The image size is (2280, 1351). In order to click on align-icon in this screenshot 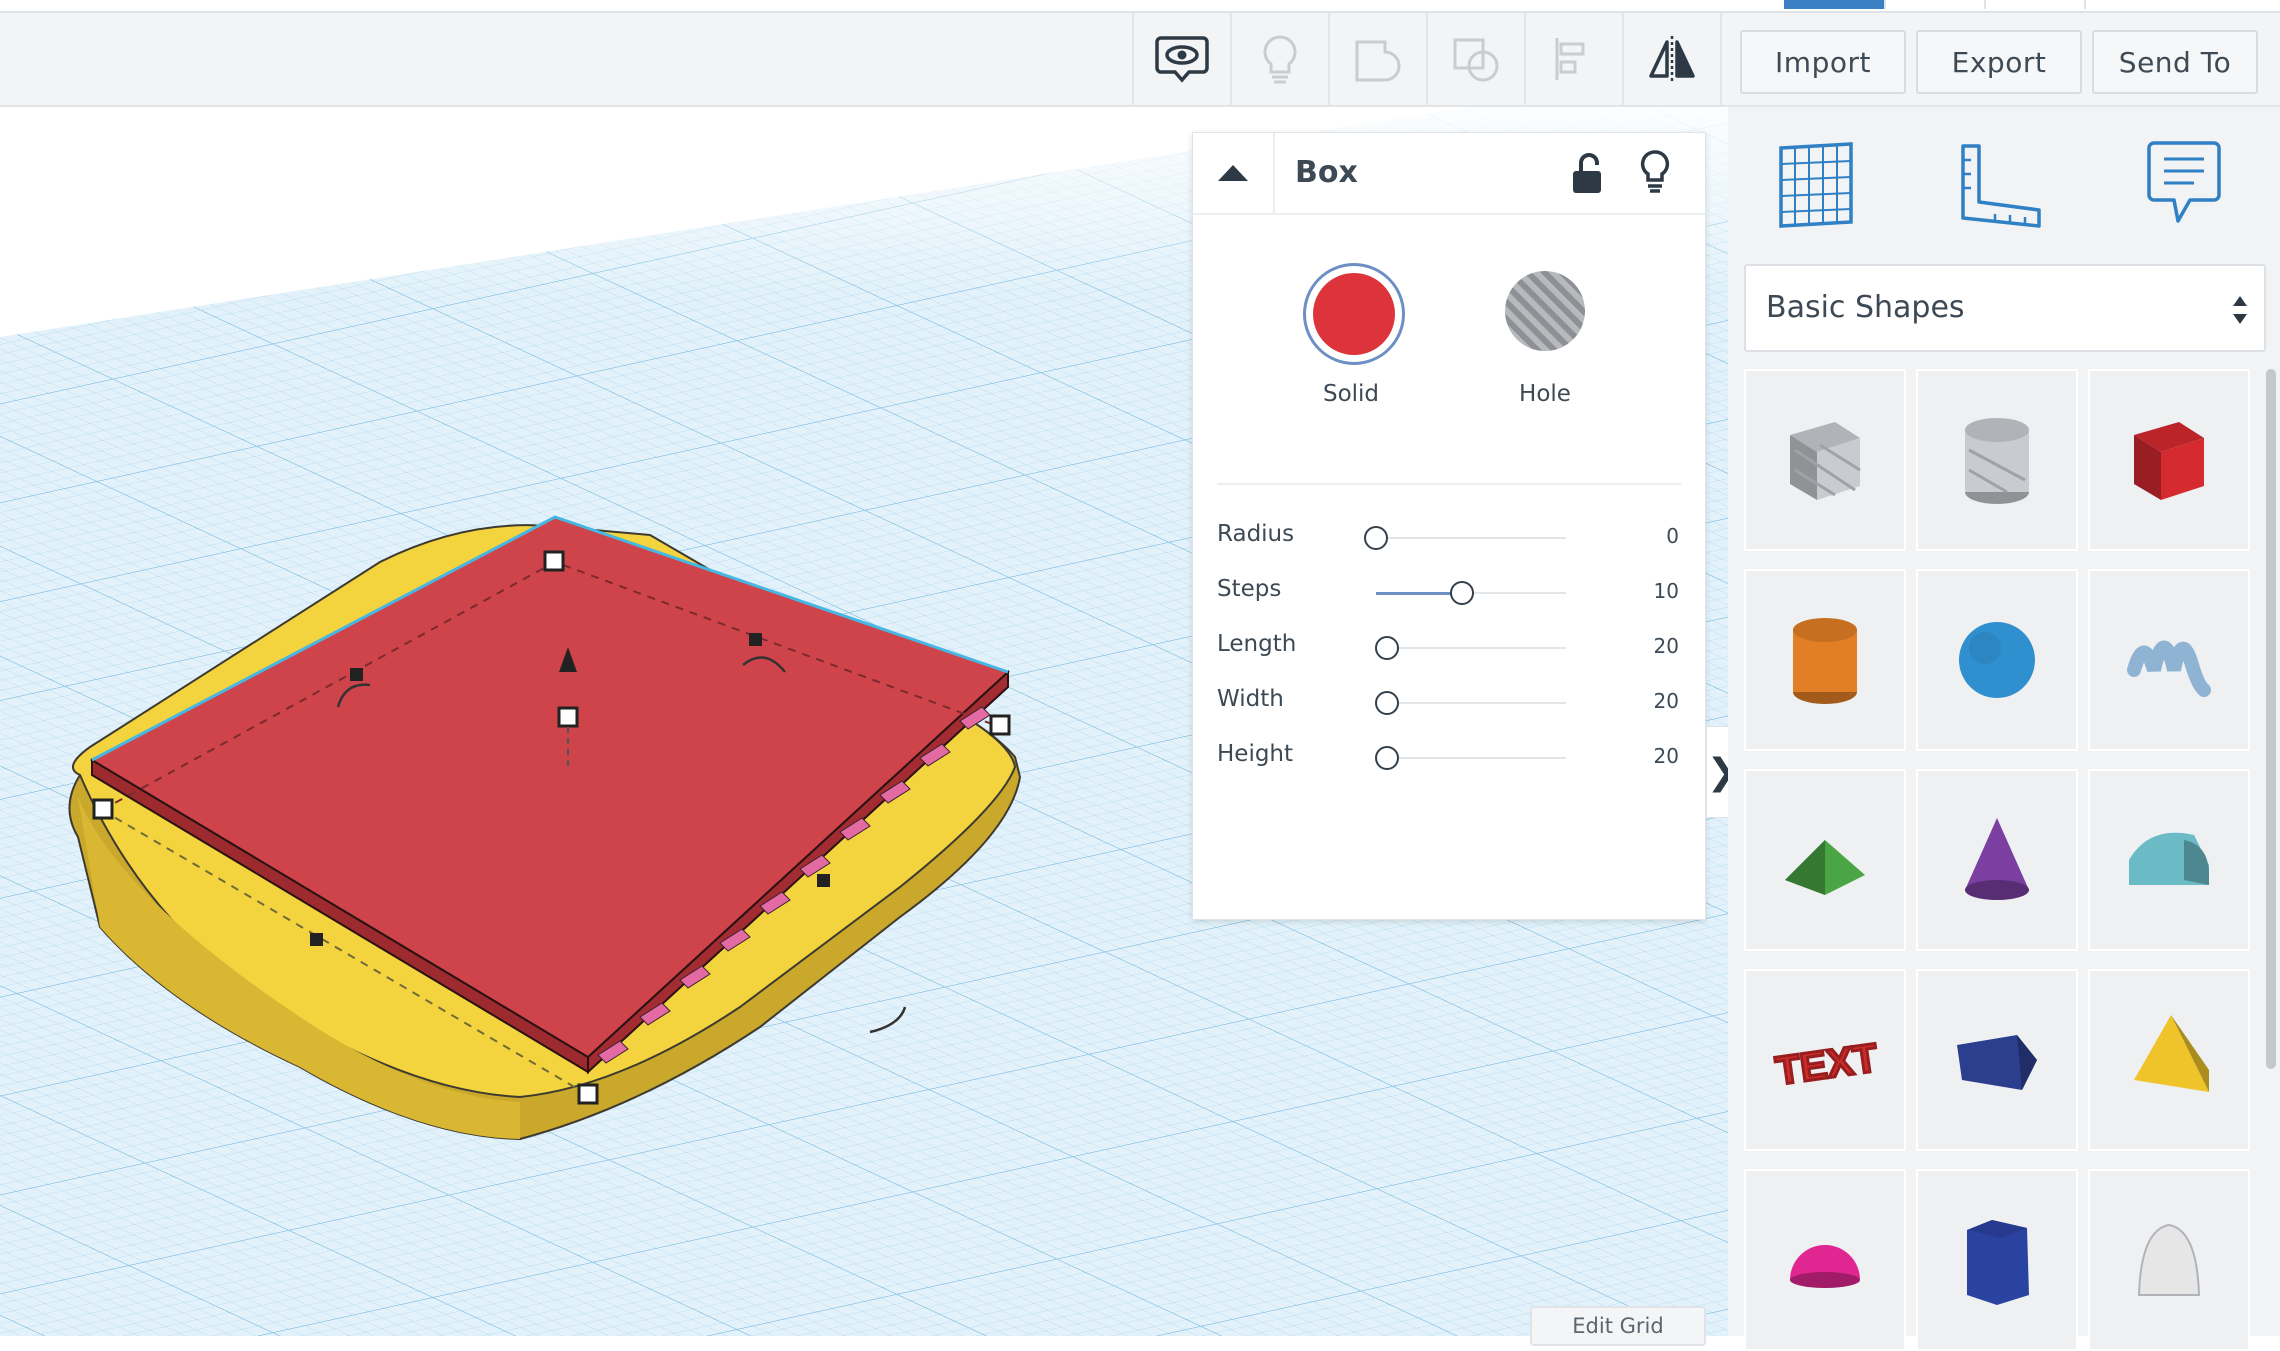, I will do `click(1570, 59)`.